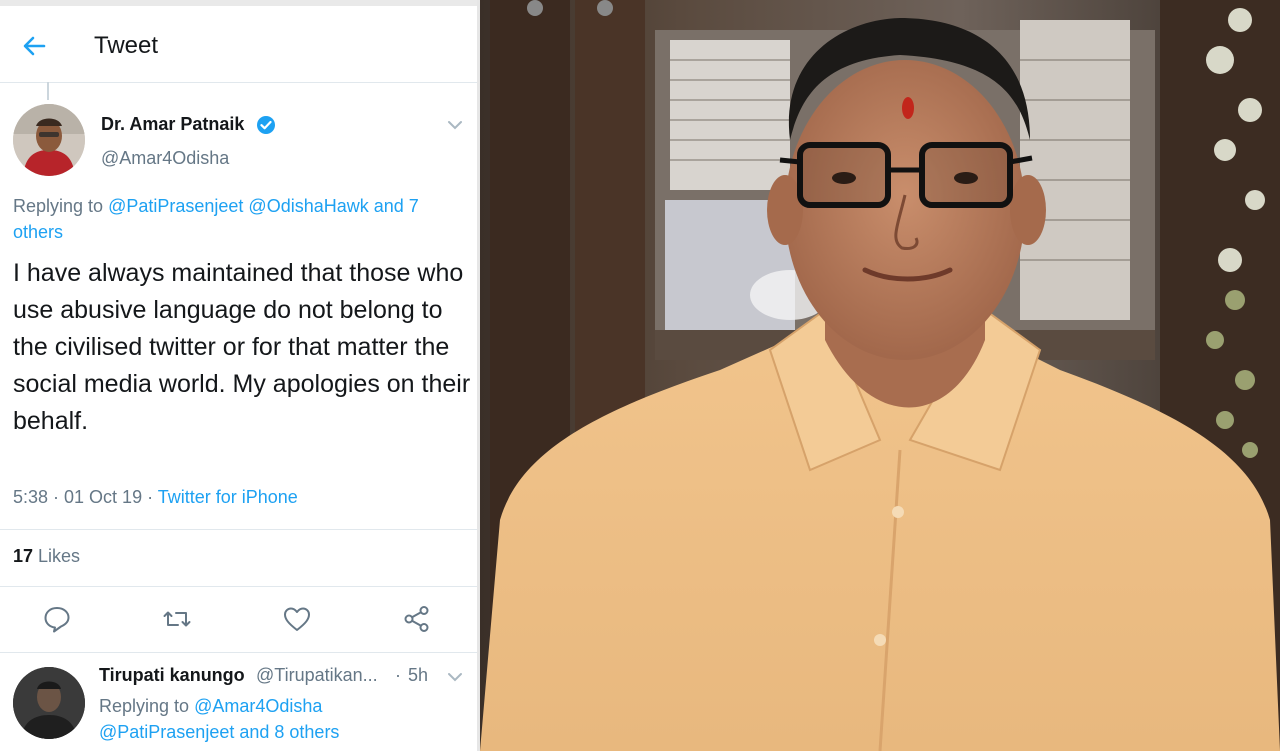 The height and width of the screenshot is (751, 1280). What do you see at coordinates (297, 619) in the screenshot?
I see `like-icon` at bounding box center [297, 619].